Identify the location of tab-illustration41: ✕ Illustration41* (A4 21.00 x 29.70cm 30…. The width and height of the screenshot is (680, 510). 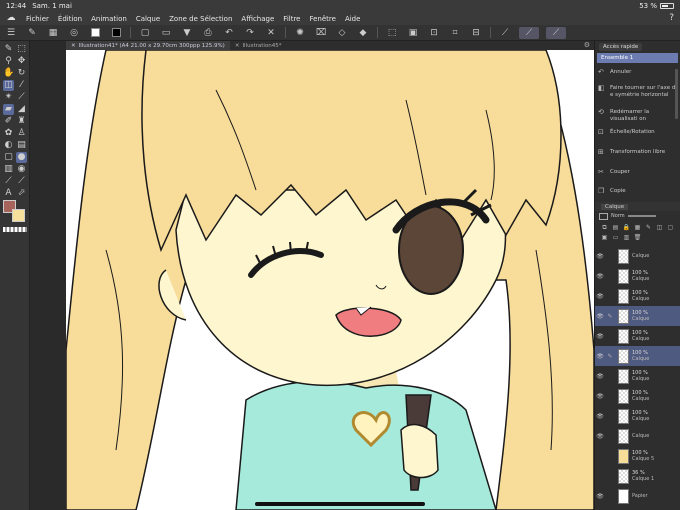
(148, 45).